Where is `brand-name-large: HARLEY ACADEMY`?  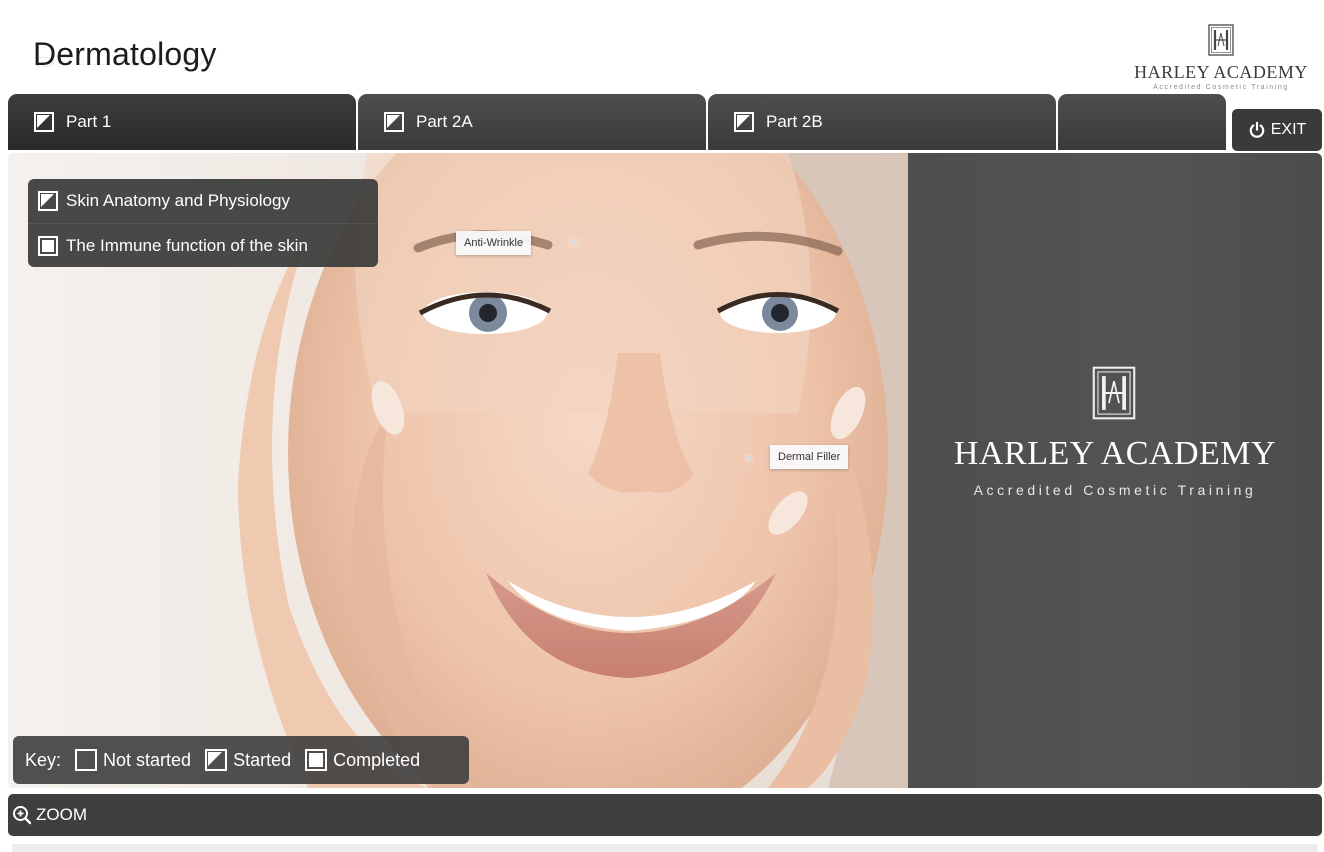
brand-name-large: HARLEY ACADEMY is located at coordinates (1115, 453).